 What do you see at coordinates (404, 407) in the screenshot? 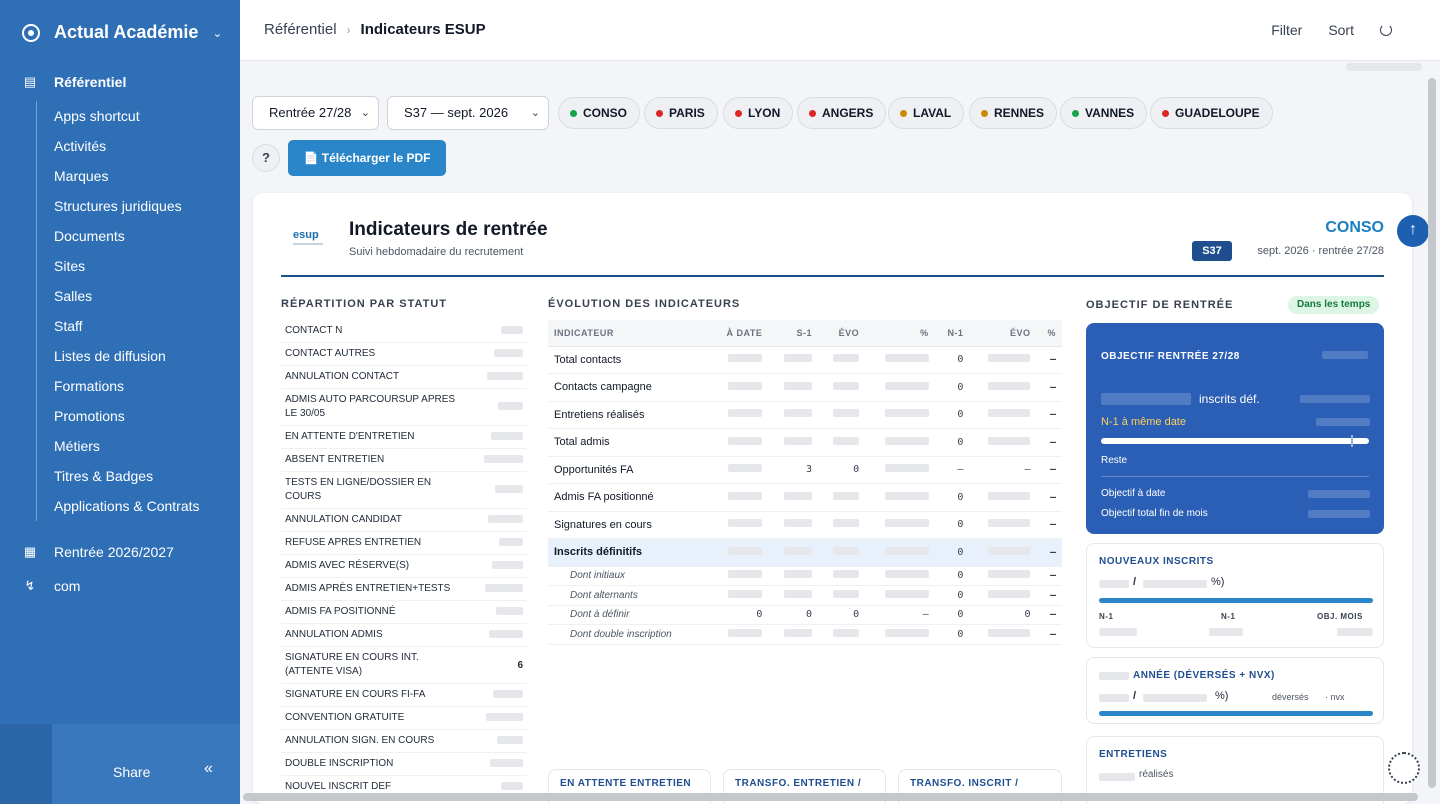
I see `table-row: ADMIS AUTO PARCOURSUP APRES LE 30/05` at bounding box center [404, 407].